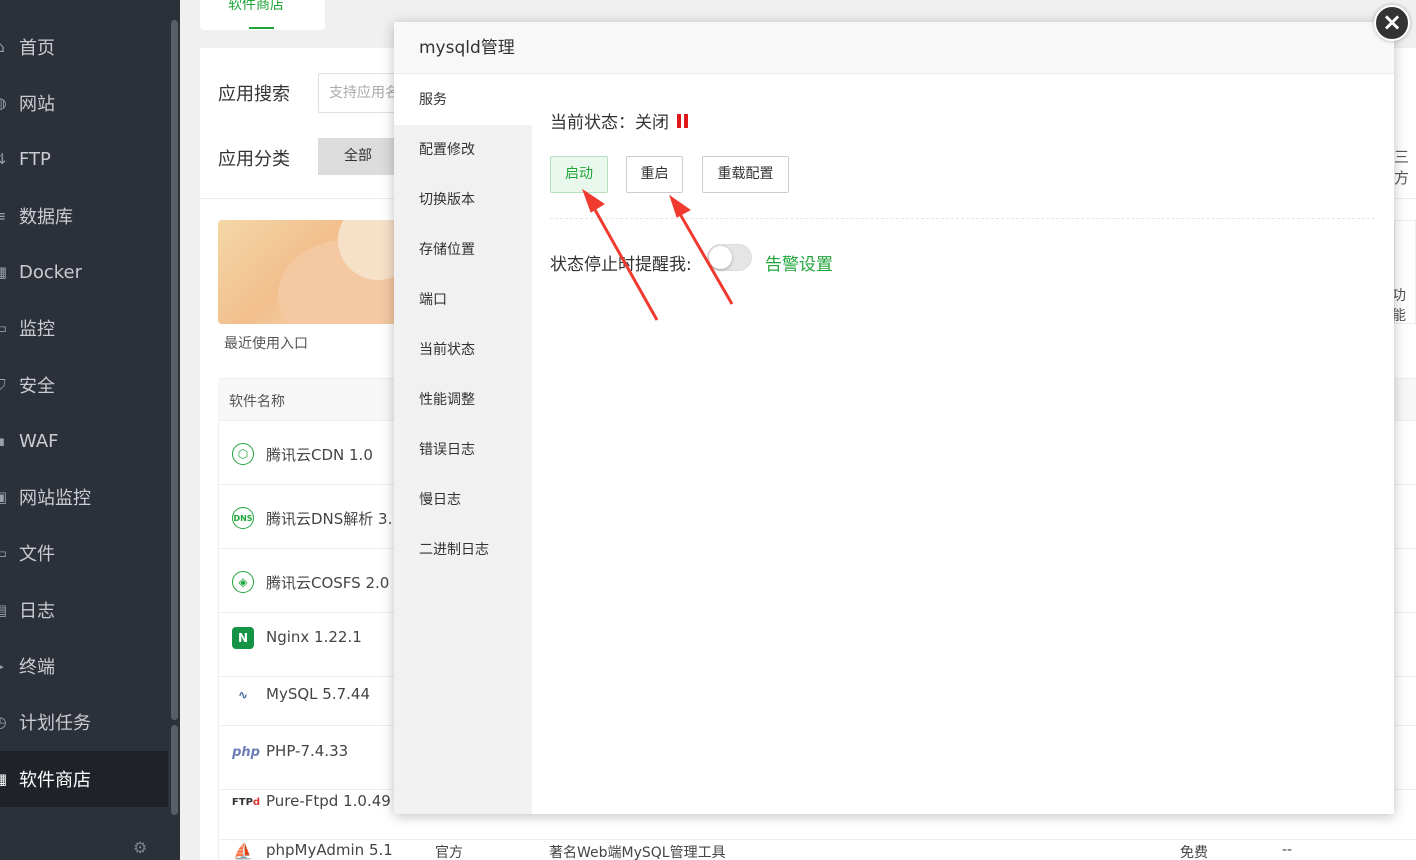 This screenshot has height=860, width=1416. I want to click on globe-icon: ◍, so click(4, 103).